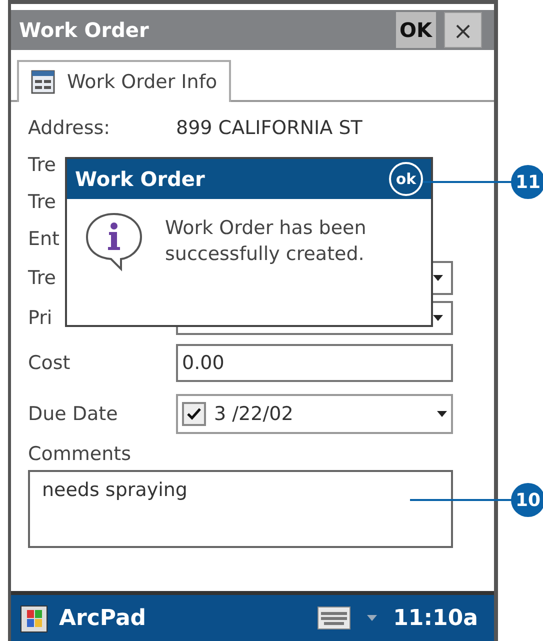 The width and height of the screenshot is (543, 641). What do you see at coordinates (463, 30) in the screenshot?
I see `close-button: ×` at bounding box center [463, 30].